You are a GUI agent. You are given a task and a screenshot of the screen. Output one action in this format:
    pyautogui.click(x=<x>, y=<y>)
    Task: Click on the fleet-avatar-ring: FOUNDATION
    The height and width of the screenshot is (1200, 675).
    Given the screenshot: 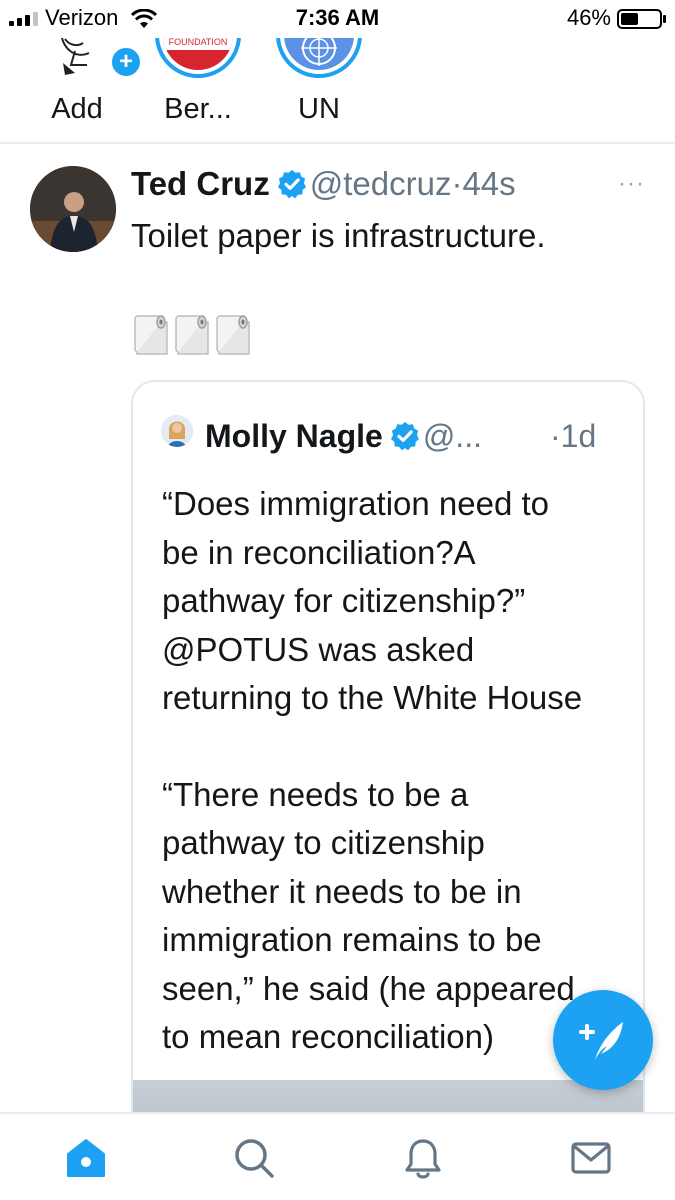 What is the action you would take?
    pyautogui.click(x=198, y=58)
    